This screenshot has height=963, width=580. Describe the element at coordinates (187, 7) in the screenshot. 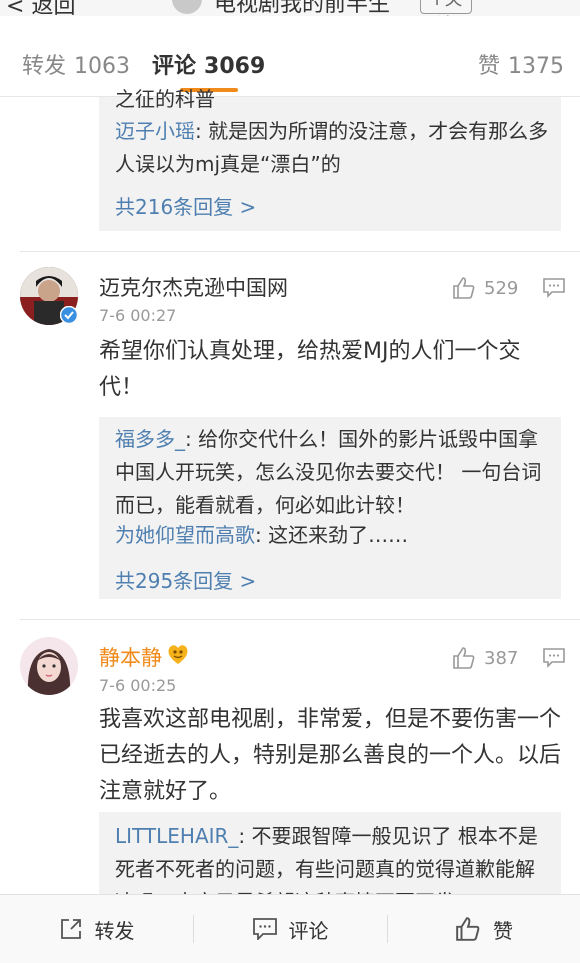

I see `account-avatar` at that location.